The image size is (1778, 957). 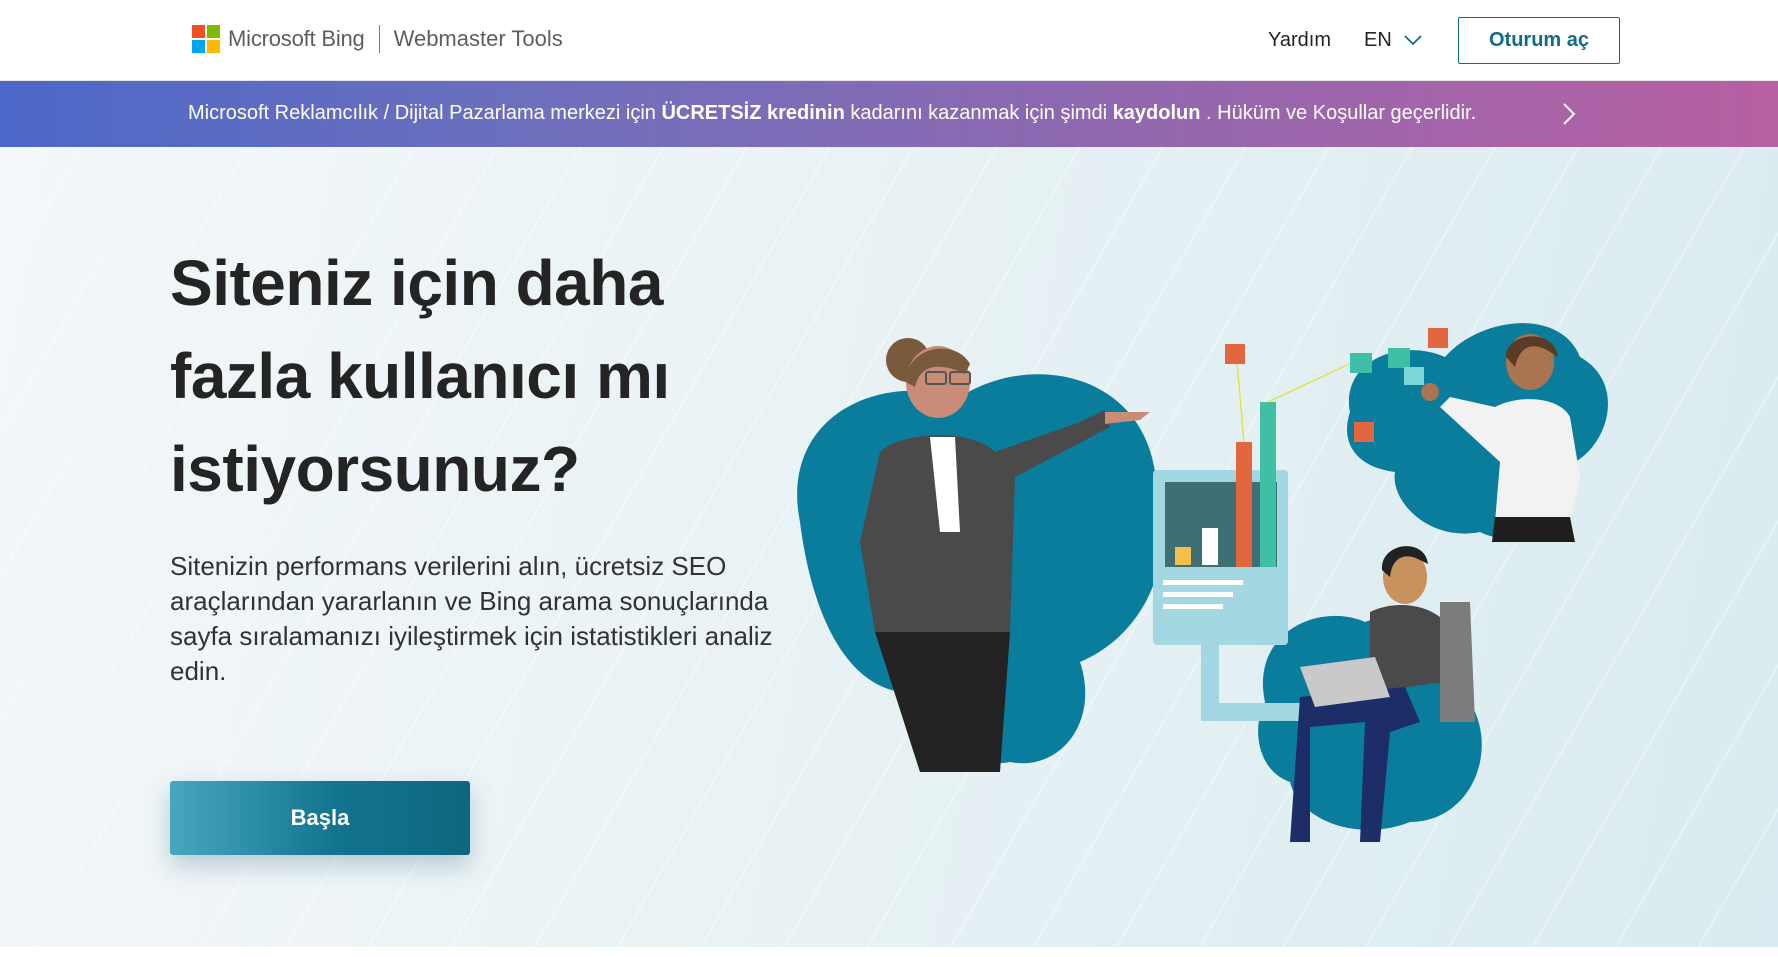 I want to click on chevron-down-icon, so click(x=1413, y=40).